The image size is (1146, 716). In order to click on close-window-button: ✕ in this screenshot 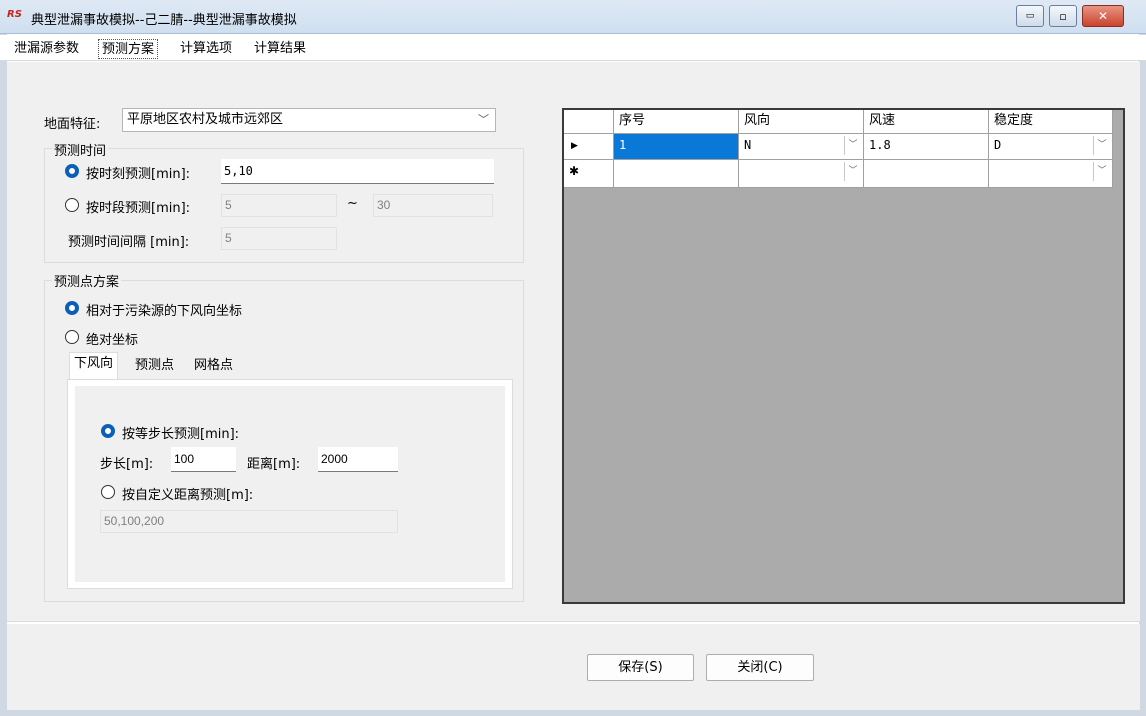, I will do `click(1103, 16)`.